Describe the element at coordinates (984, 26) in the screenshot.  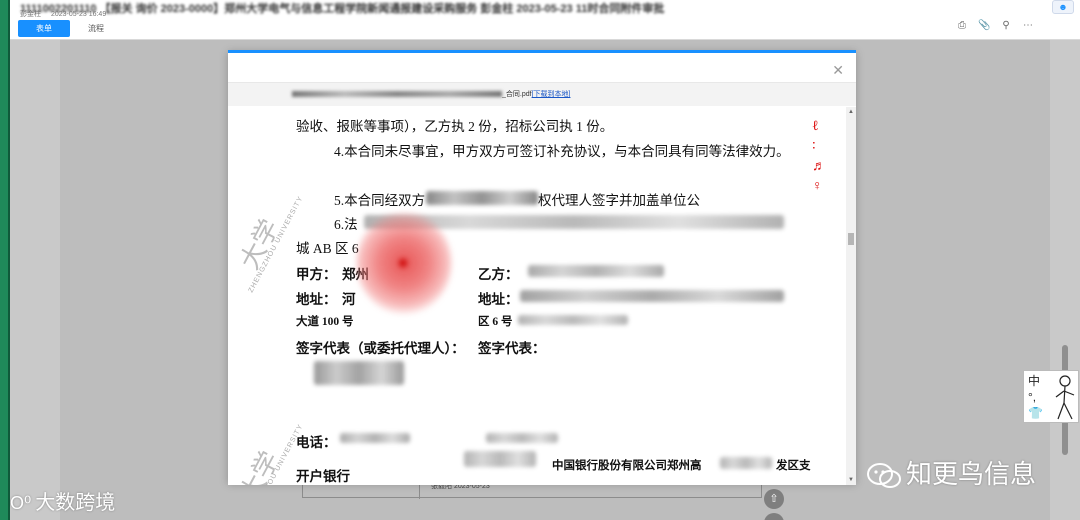
I see `attach-icon: 📎` at that location.